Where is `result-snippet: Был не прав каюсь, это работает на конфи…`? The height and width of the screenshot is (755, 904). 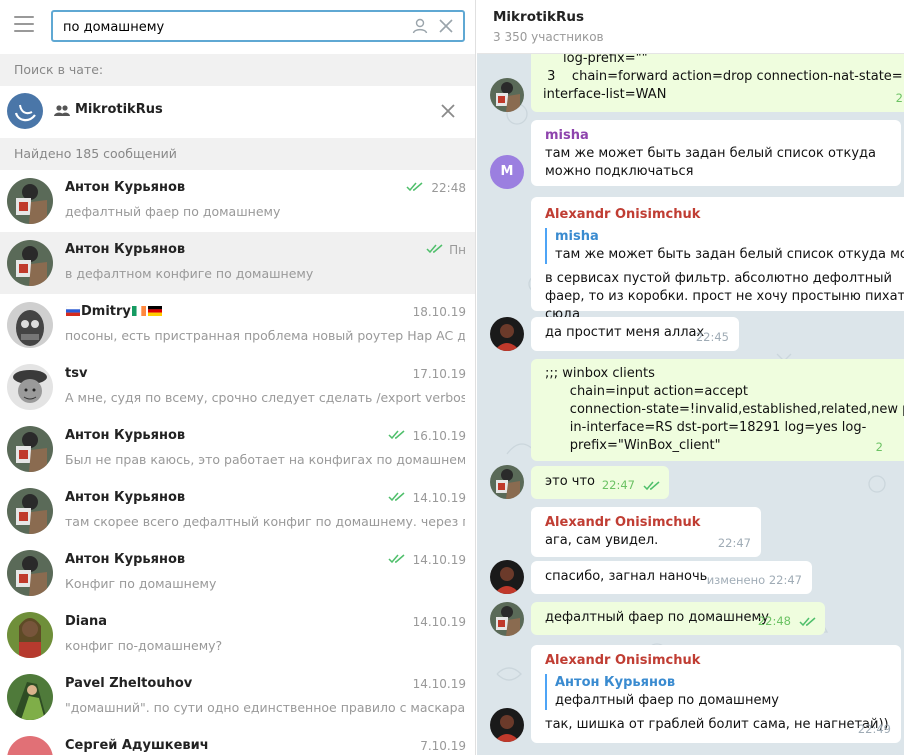 result-snippet: Был не прав каюсь, это работает на конфи… is located at coordinates (265, 459).